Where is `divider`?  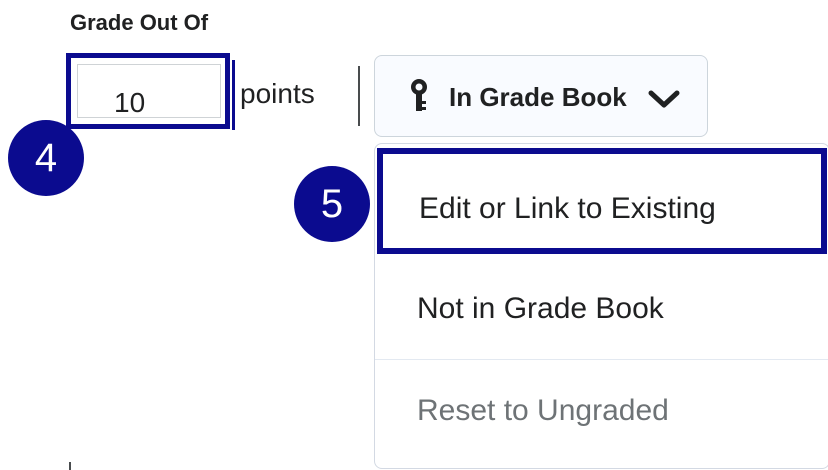
divider is located at coordinates (359, 96).